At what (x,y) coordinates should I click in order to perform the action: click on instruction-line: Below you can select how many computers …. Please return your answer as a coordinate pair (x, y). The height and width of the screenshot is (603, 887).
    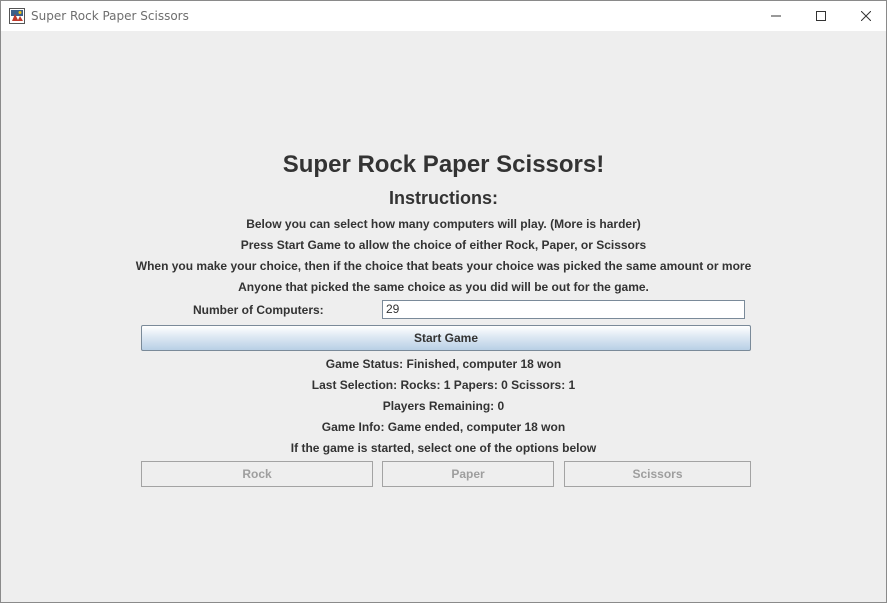
    Looking at the image, I should click on (443, 224).